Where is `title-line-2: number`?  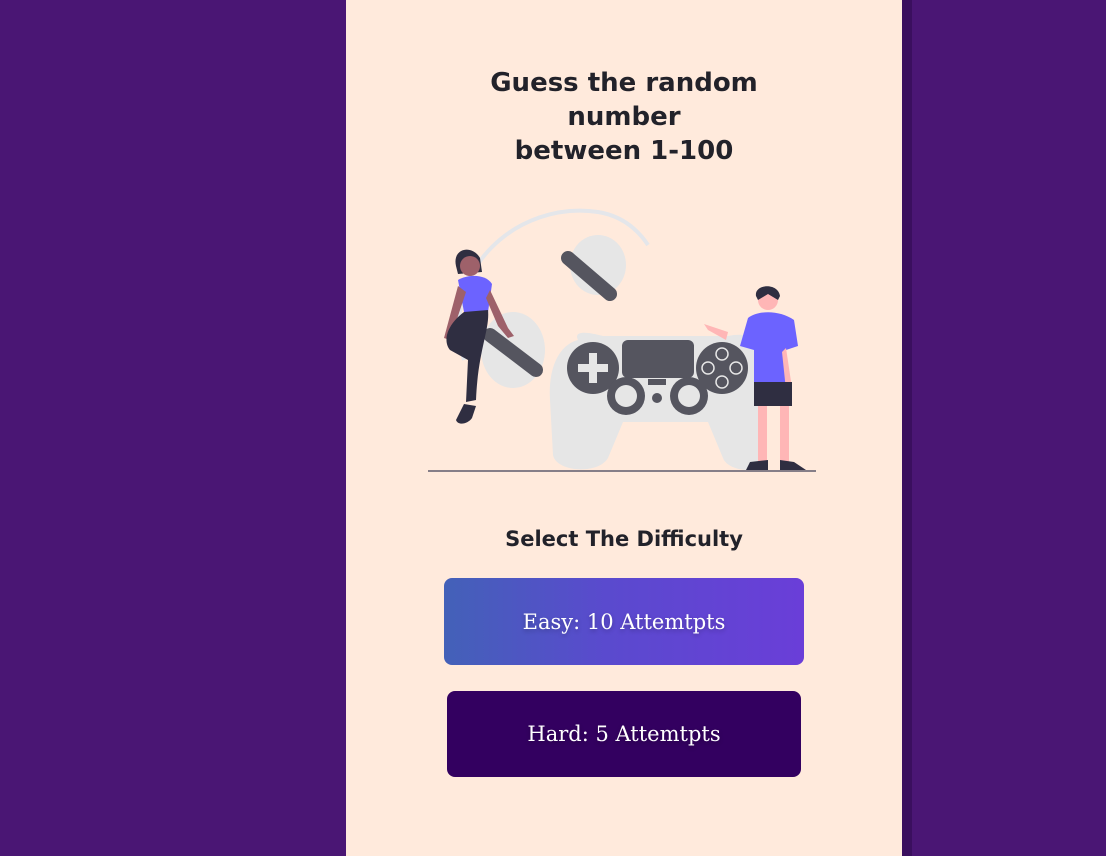 title-line-2: number is located at coordinates (624, 117).